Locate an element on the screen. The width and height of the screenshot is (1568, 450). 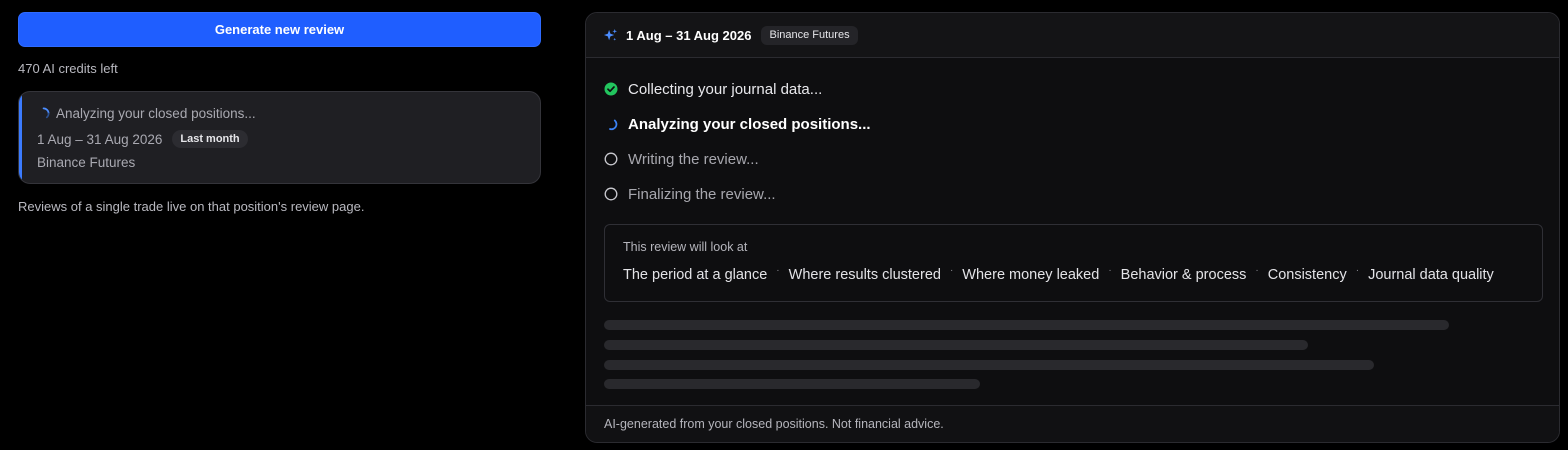
job-exchange: Binance Futures is located at coordinates (86, 162).